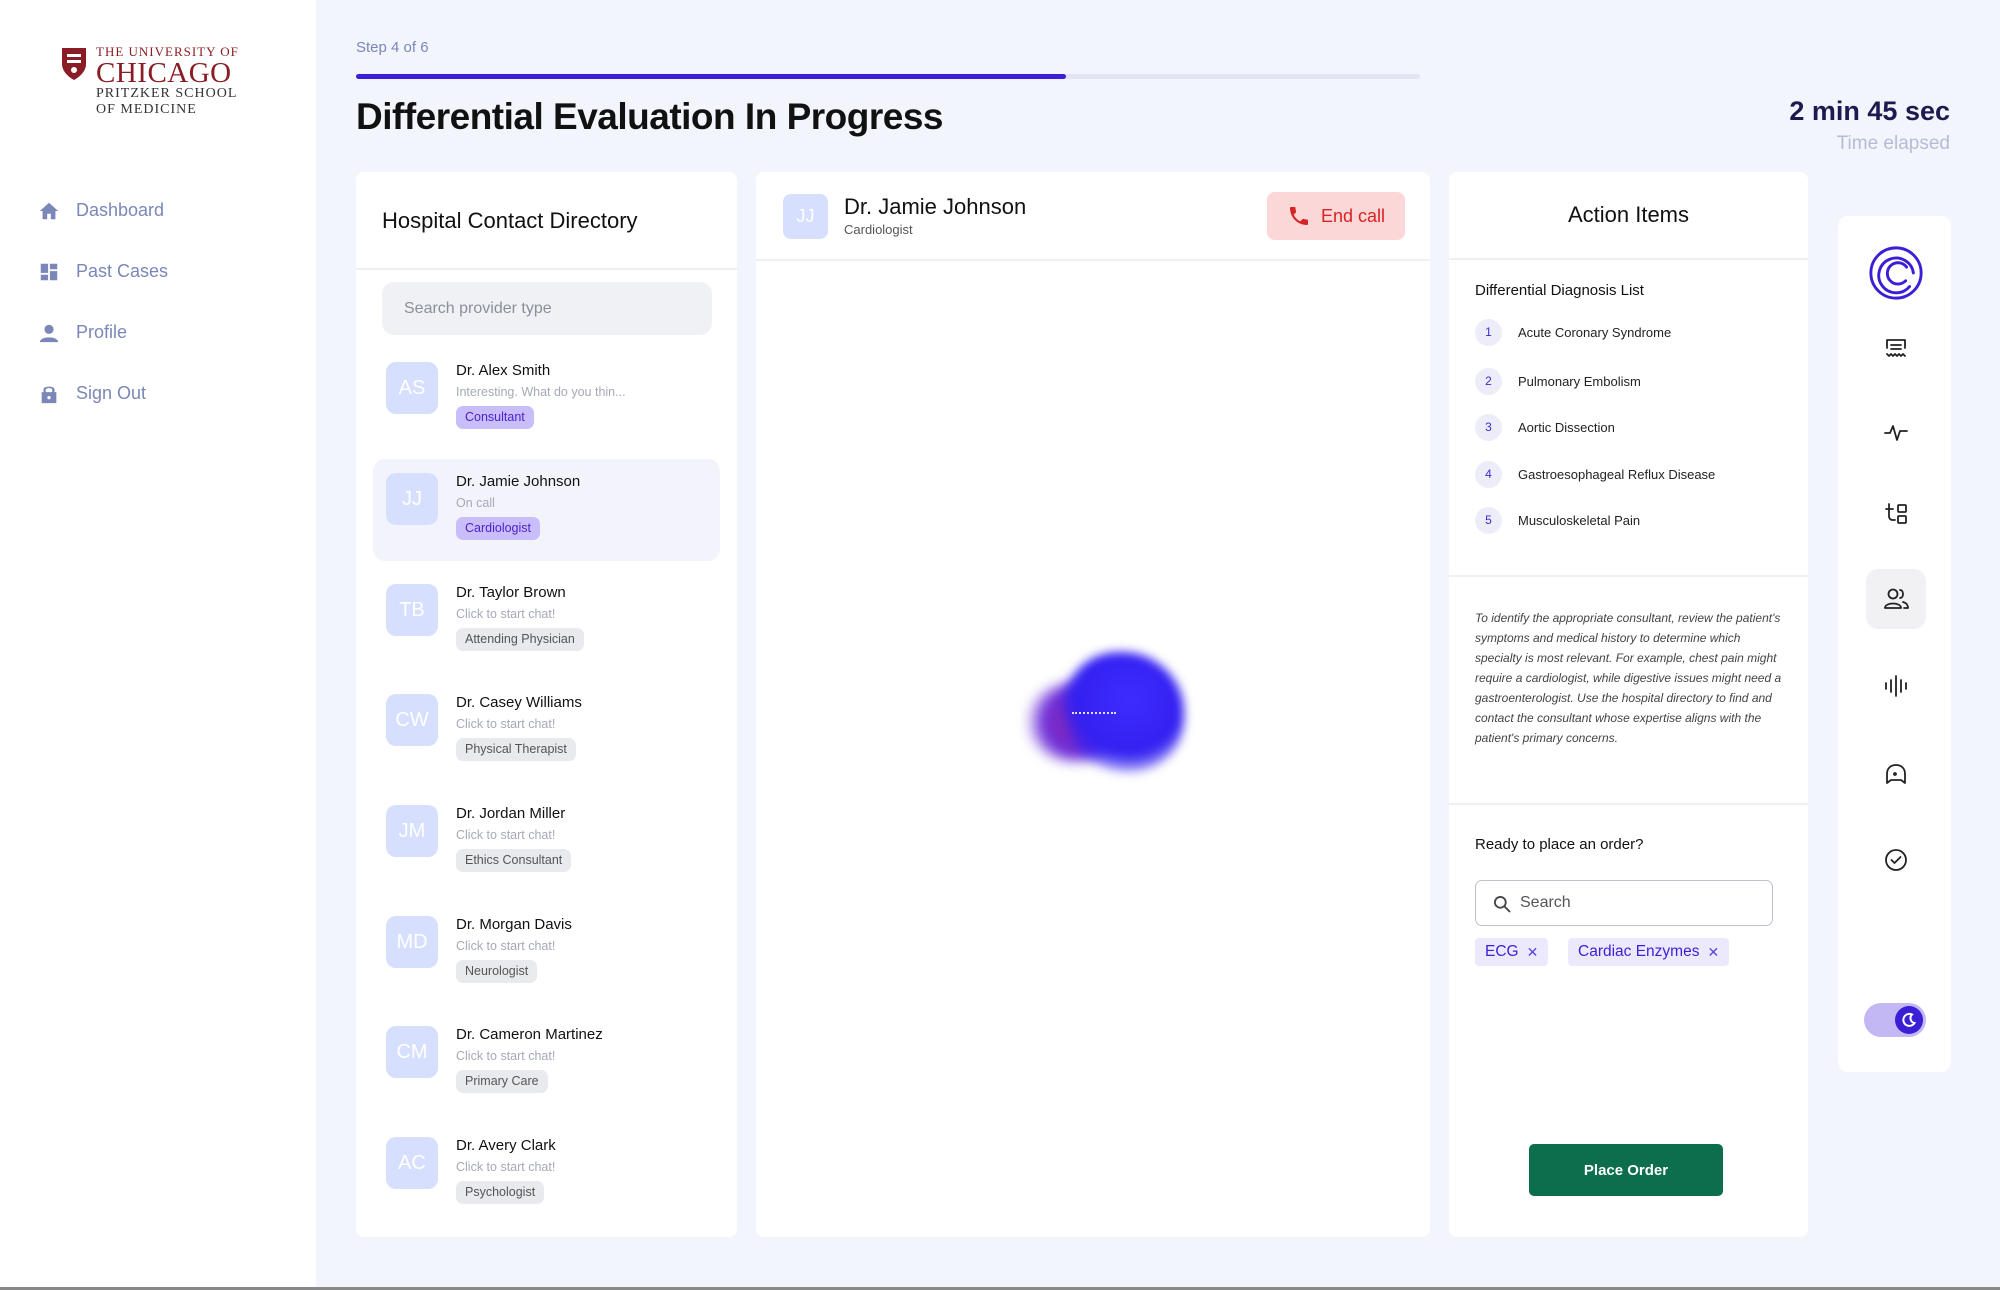 This screenshot has width=2000, height=1290. What do you see at coordinates (1640, 903) in the screenshot?
I see `order-search-input` at bounding box center [1640, 903].